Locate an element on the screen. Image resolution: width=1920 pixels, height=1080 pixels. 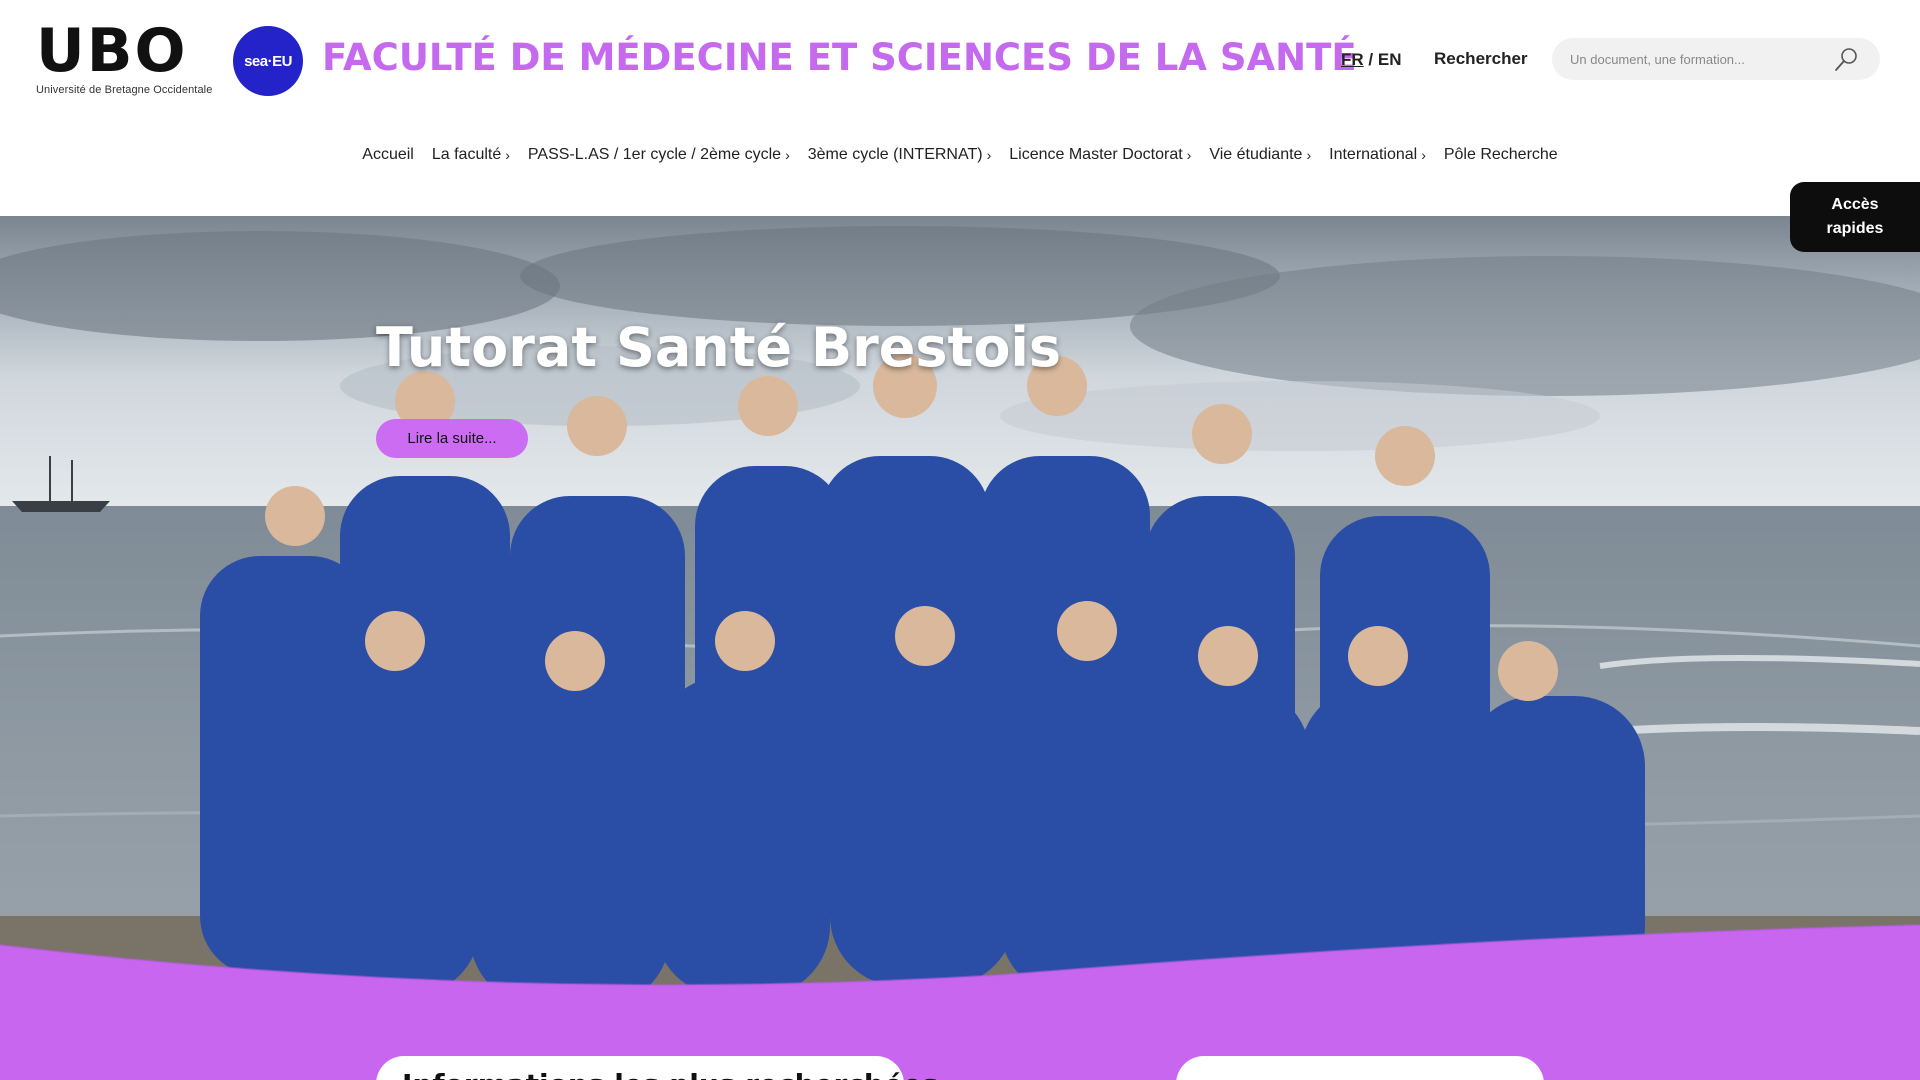
hero-title: Tutorat Santé Brestois is located at coordinates (719, 347).